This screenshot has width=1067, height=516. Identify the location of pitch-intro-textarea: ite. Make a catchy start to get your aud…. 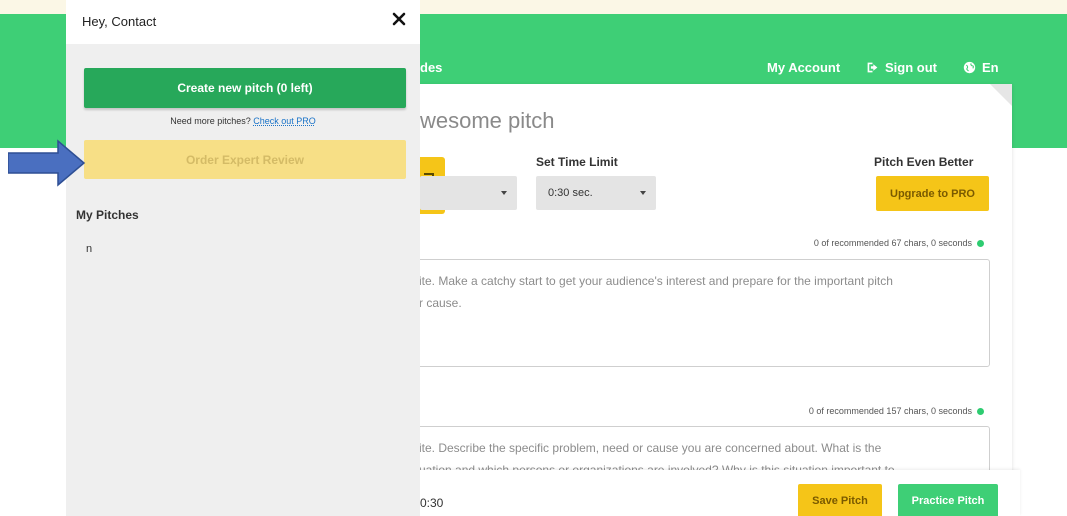
(695, 313).